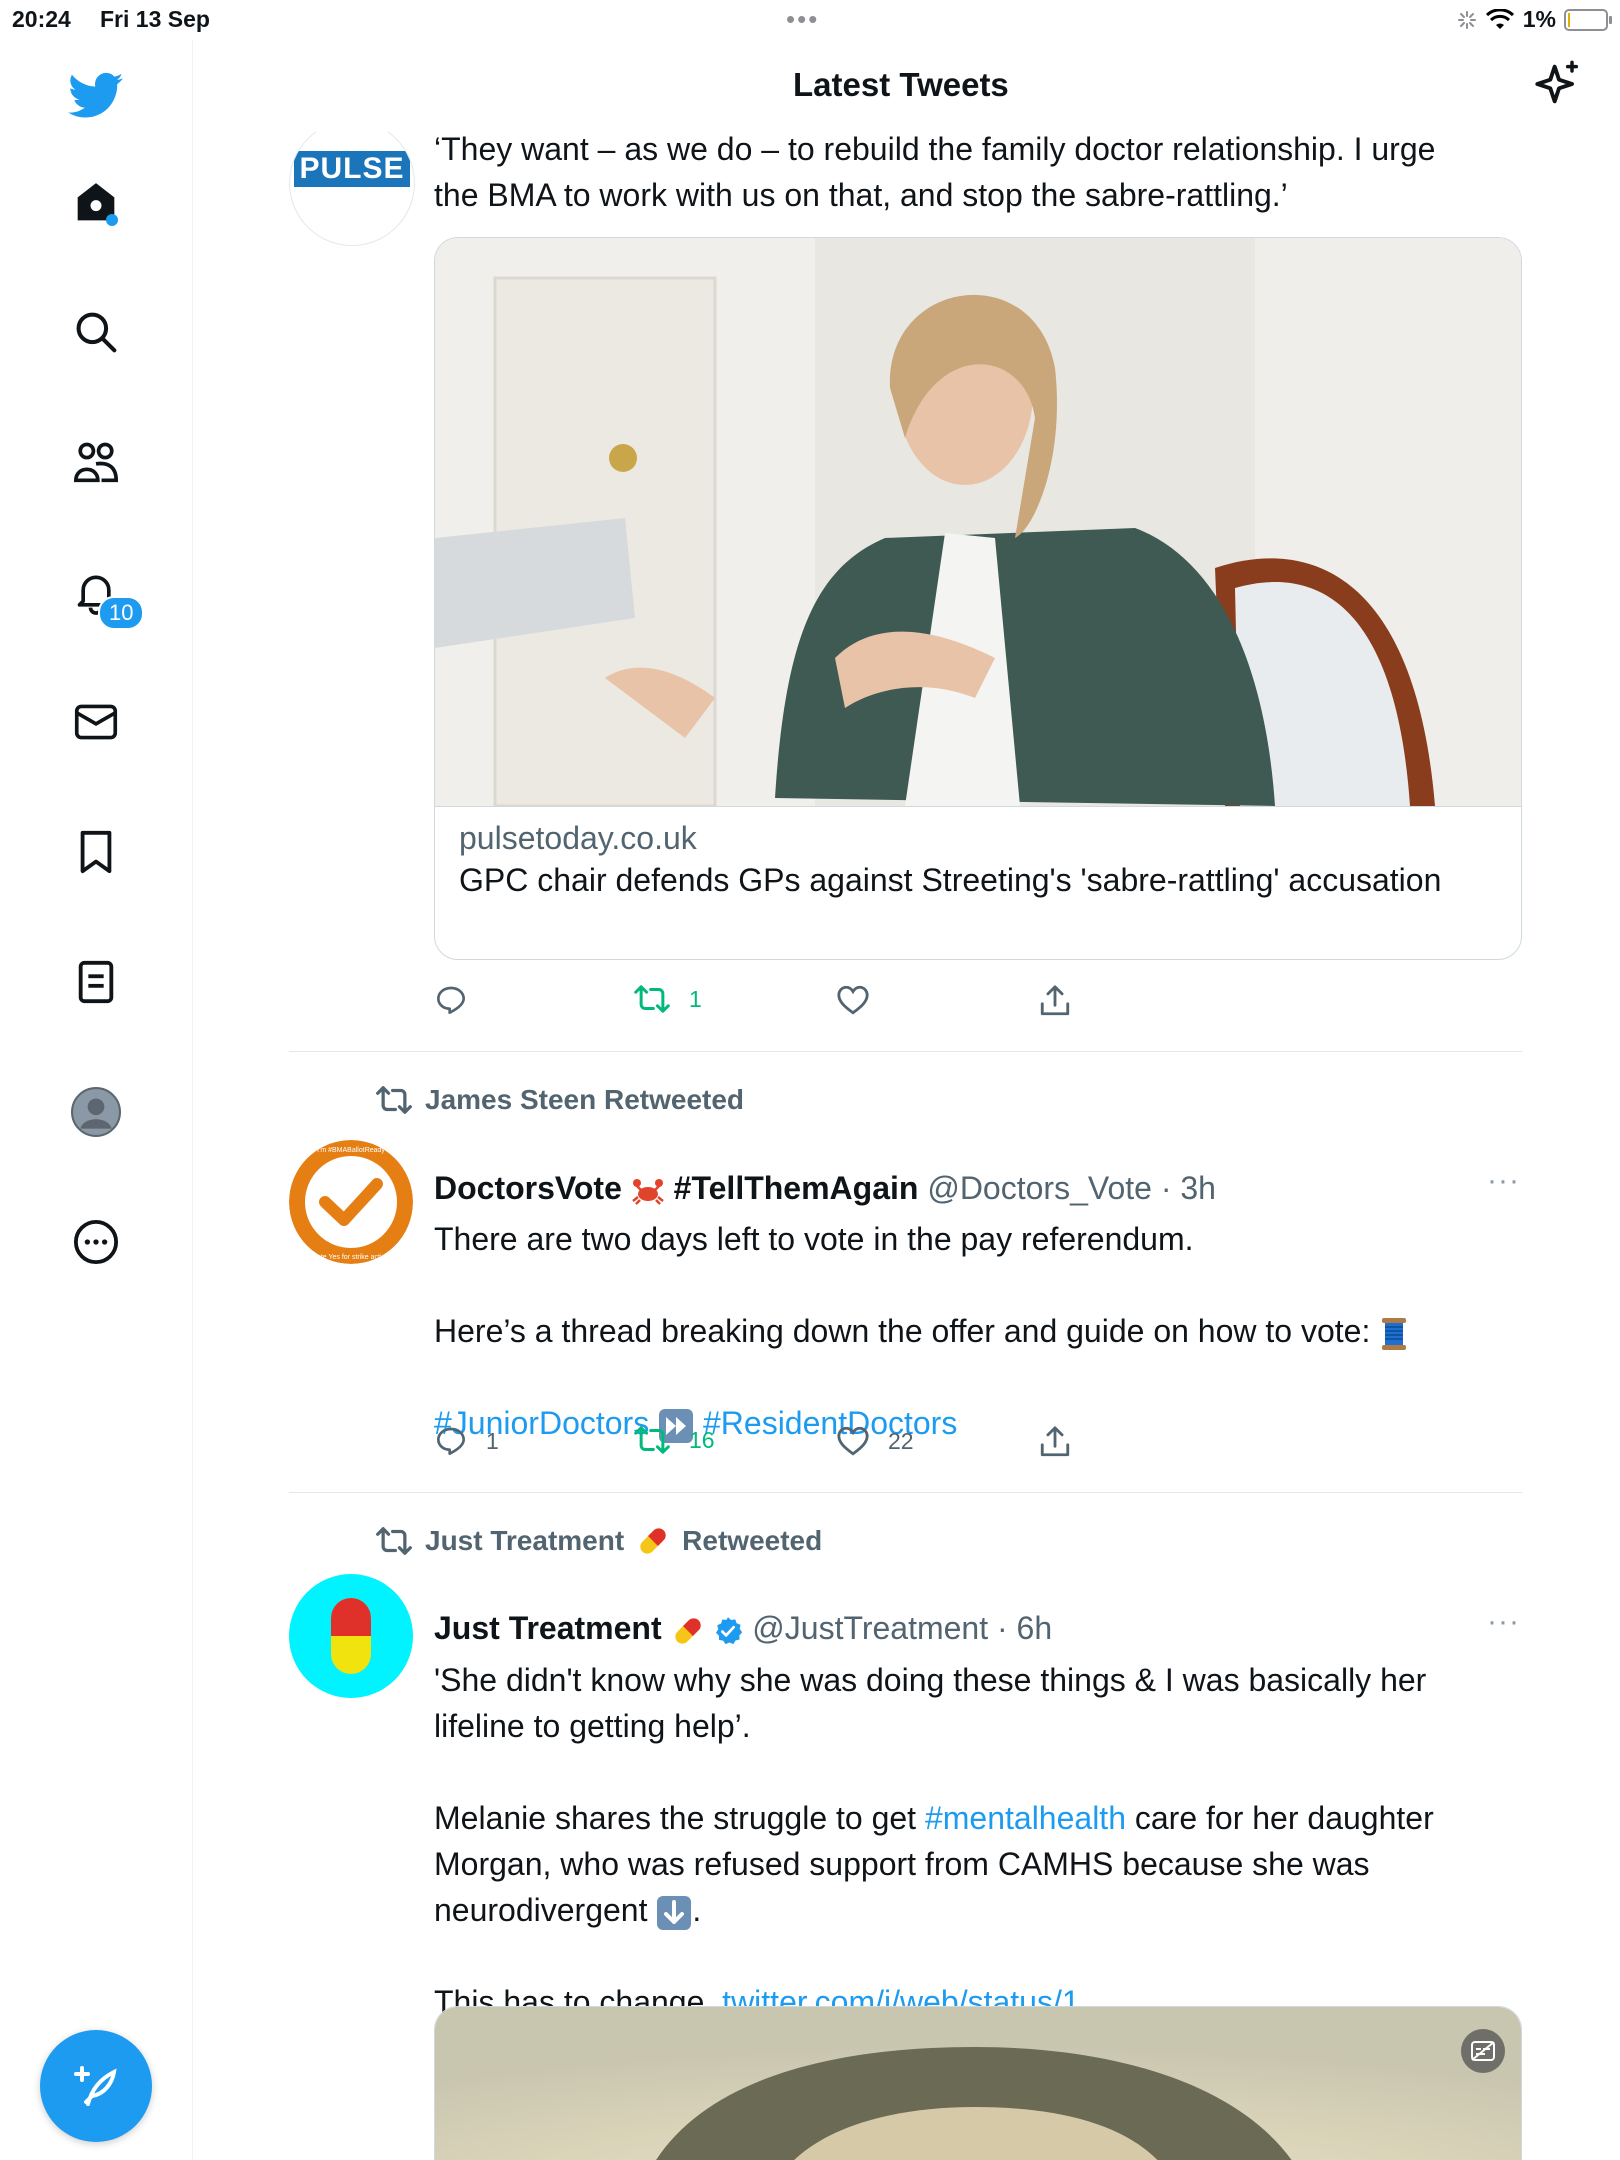 The width and height of the screenshot is (1620, 2160). What do you see at coordinates (802, 19) in the screenshot?
I see `multitasking-dots-icon: •••` at bounding box center [802, 19].